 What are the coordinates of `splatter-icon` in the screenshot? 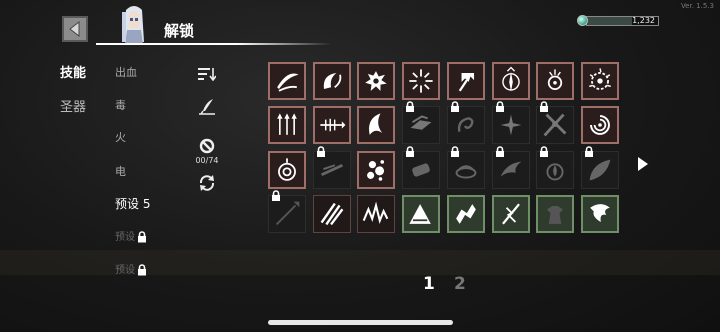 It's located at (376, 81).